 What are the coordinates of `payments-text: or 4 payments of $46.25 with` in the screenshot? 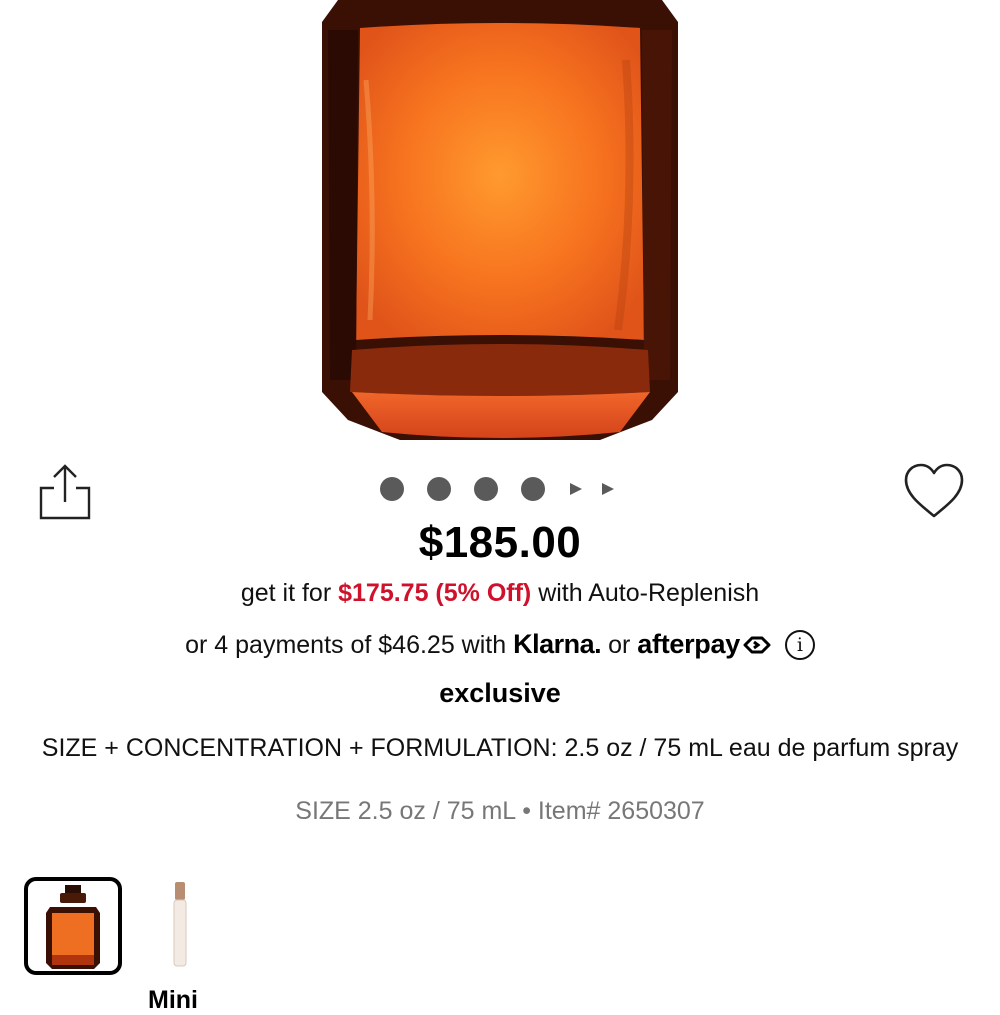 It's located at (346, 645).